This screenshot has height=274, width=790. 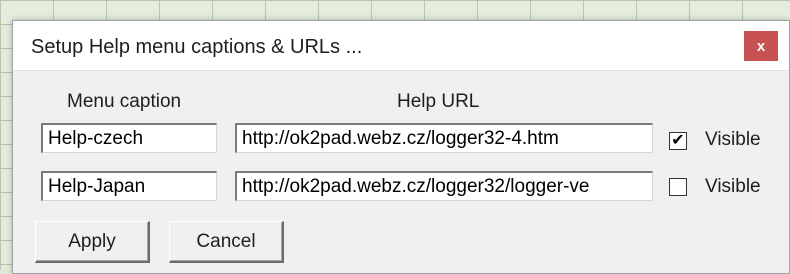 What do you see at coordinates (444, 138) in the screenshot?
I see `url-field-czech: http://ok2pad.webz.cz/logger32-4.htm` at bounding box center [444, 138].